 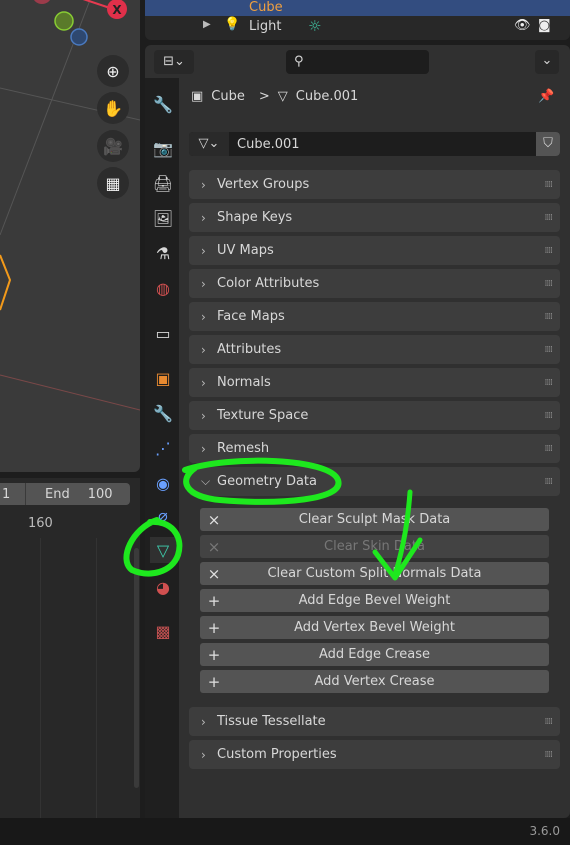 I want to click on geometry-data-button: × Clear Custom Split Normals Data, so click(x=374, y=573).